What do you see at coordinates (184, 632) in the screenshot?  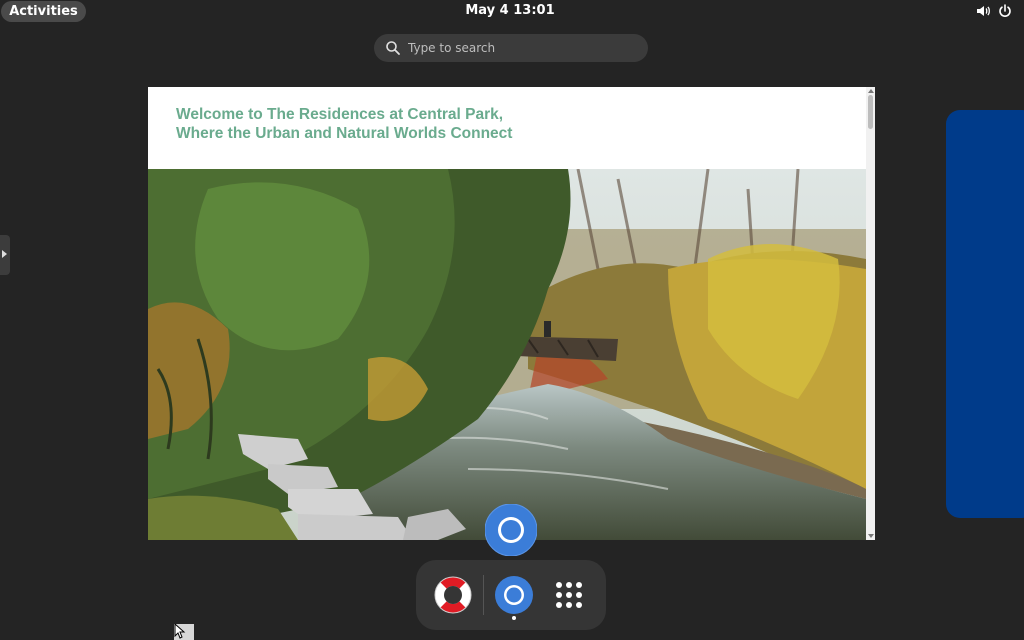 I see `mouse-cursor-icon` at bounding box center [184, 632].